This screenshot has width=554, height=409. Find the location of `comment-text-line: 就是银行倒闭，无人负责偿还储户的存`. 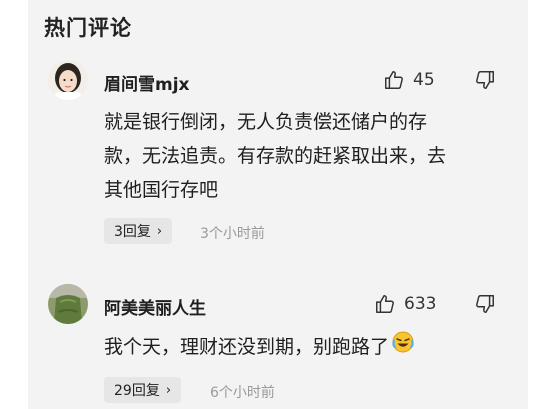

comment-text-line: 就是银行倒闭，无人负责偿还储户的存 is located at coordinates (266, 122).